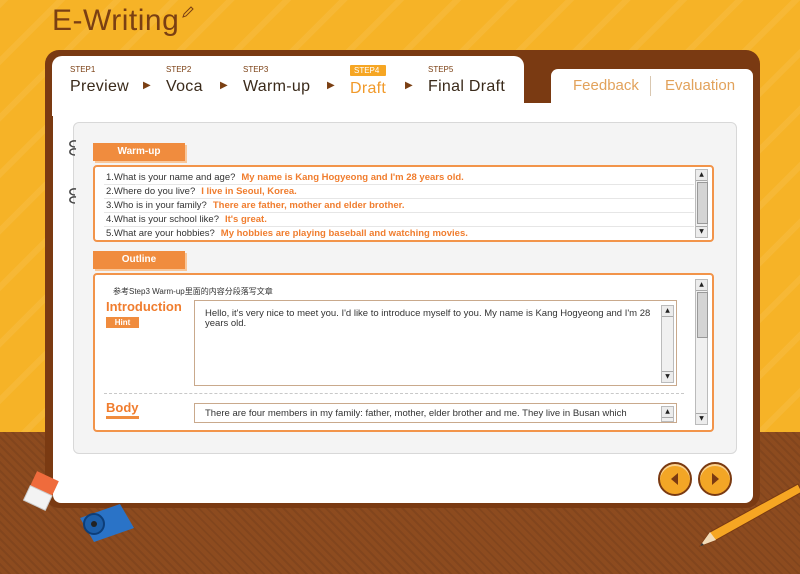  What do you see at coordinates (139, 260) in the screenshot?
I see `outline-section-label: Outline` at bounding box center [139, 260].